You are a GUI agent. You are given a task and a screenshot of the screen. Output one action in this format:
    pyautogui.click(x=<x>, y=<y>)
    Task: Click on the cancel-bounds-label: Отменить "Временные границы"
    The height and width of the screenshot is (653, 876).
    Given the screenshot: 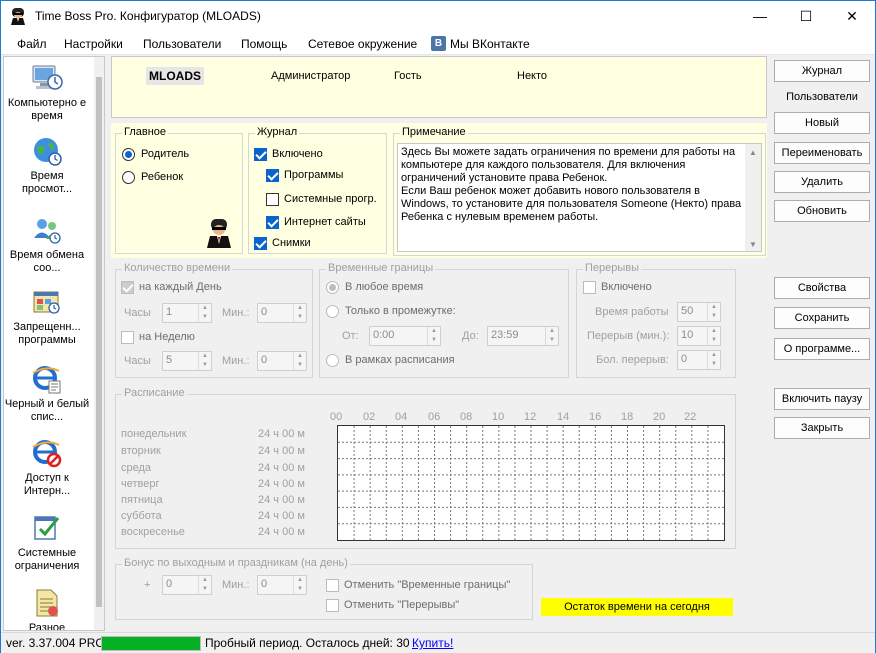 What is the action you would take?
    pyautogui.click(x=427, y=585)
    